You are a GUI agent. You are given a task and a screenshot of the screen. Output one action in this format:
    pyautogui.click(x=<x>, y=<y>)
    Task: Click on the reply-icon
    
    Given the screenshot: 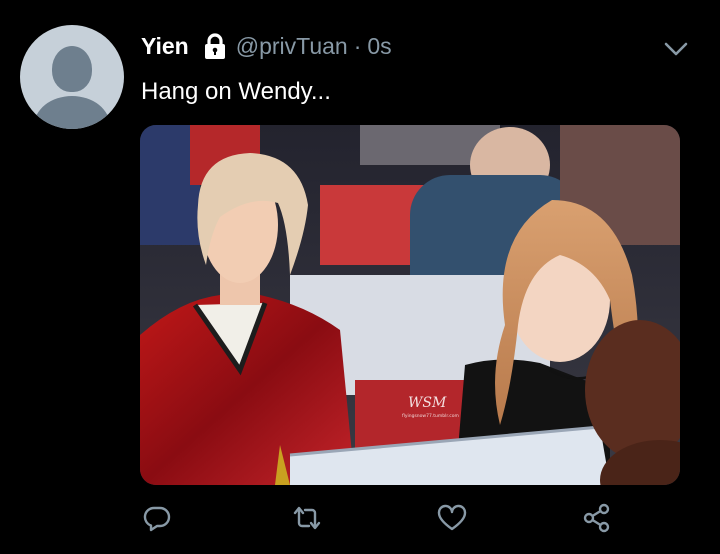 What is the action you would take?
    pyautogui.click(x=157, y=518)
    